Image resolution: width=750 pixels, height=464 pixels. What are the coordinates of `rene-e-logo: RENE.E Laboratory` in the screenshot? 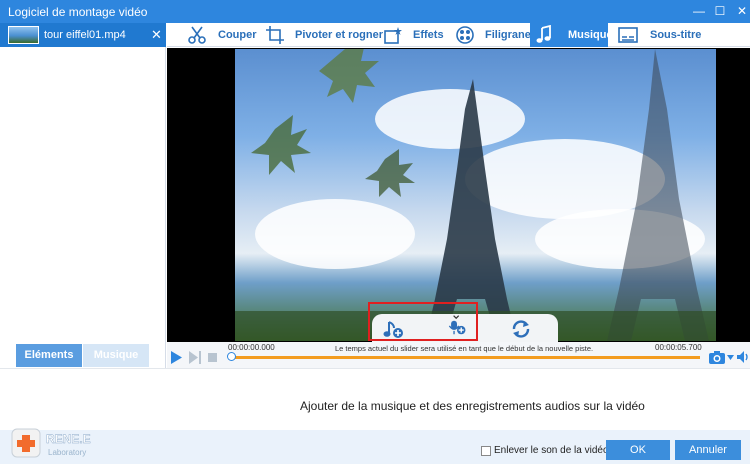 It's located at (51, 443).